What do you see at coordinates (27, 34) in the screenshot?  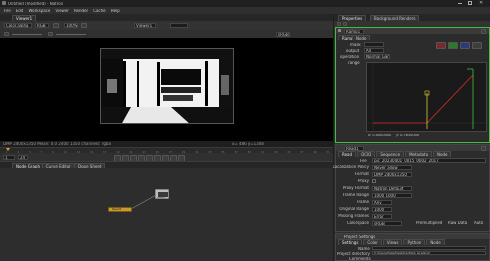 I see `gain-slider` at bounding box center [27, 34].